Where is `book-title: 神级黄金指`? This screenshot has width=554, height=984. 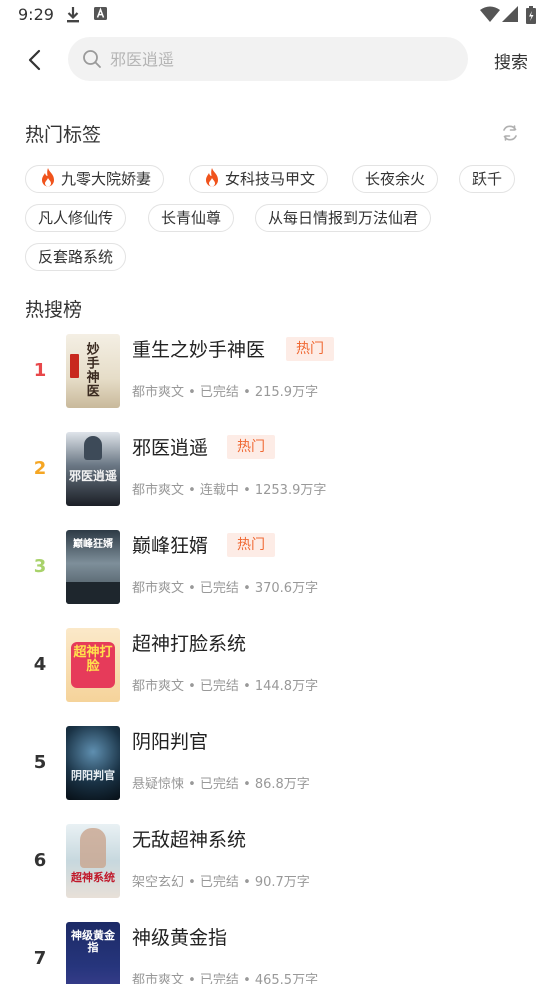
book-title: 神级黄金指 is located at coordinates (180, 938).